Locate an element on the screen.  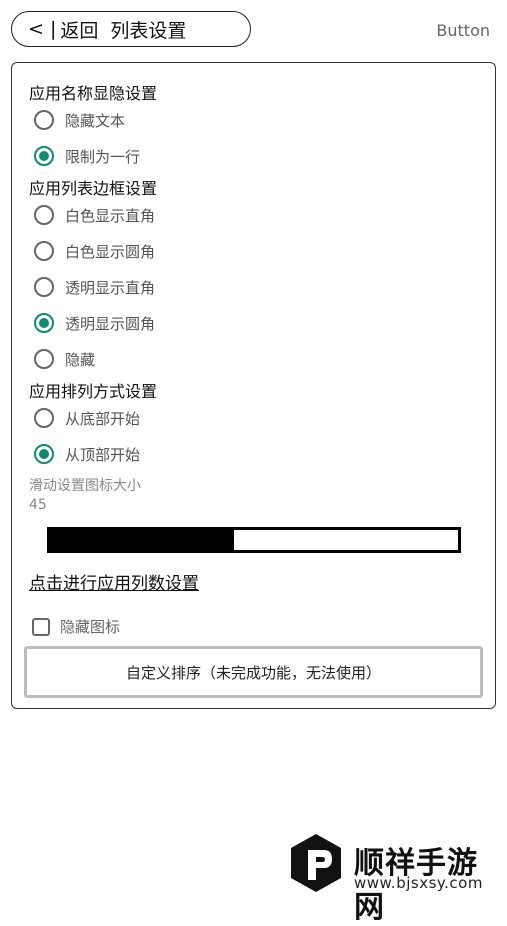
radio-from-top: 从顶部开始 is located at coordinates (87, 454).